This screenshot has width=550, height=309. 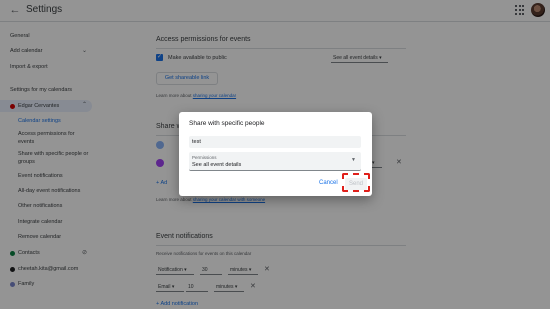 I want to click on cancel-button: Cancel, so click(x=328, y=183).